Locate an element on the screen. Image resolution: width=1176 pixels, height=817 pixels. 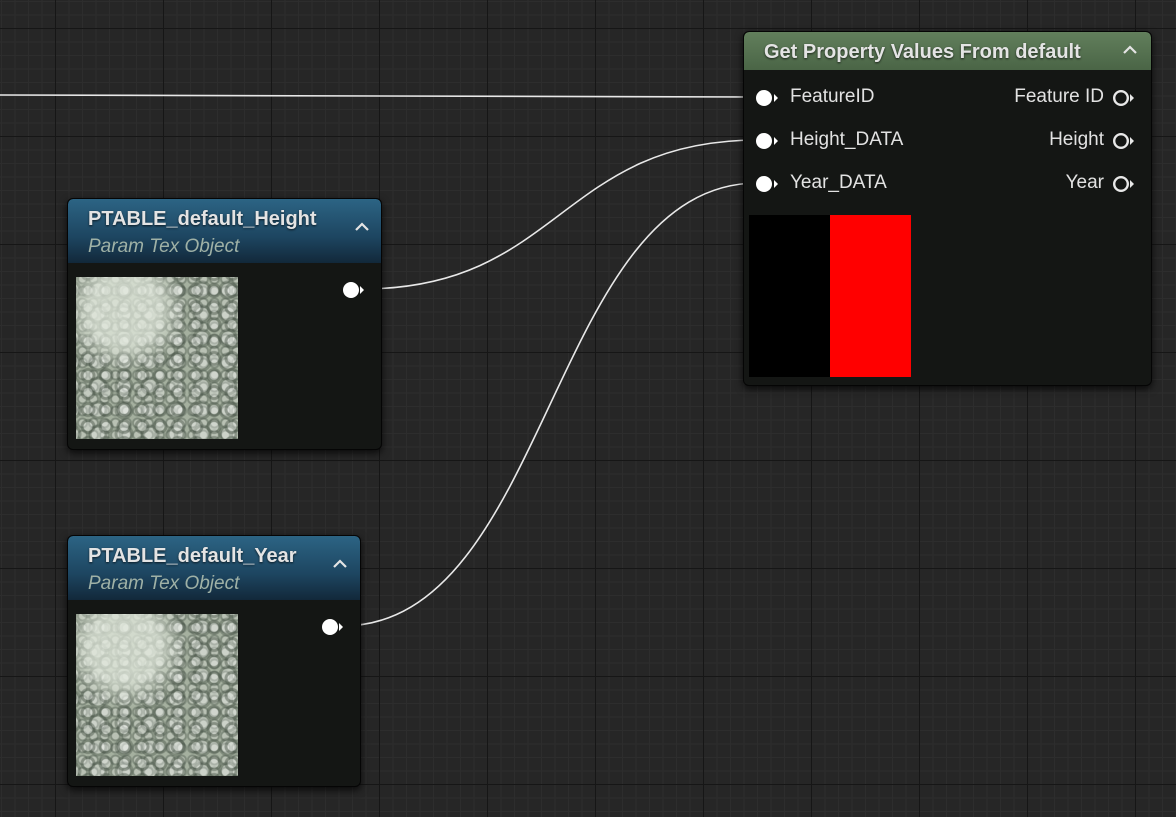
node-title: PTABLE_default_Height is located at coordinates (202, 219).